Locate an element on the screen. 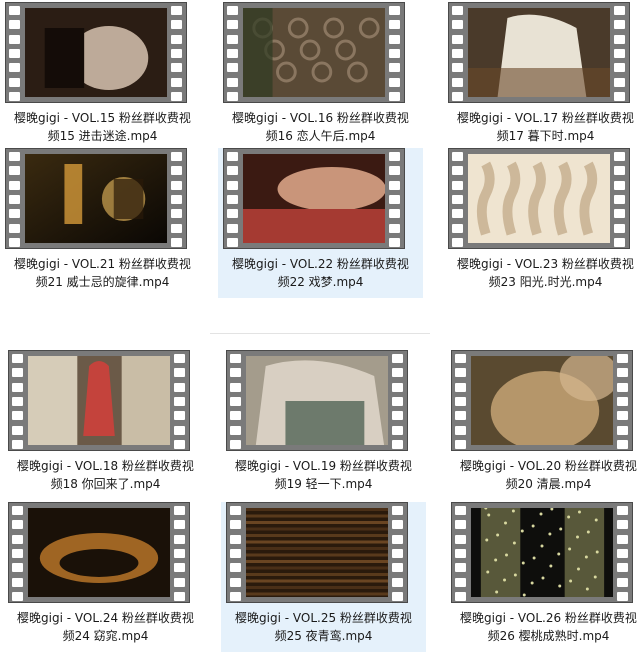 The image size is (641, 657). file-name-line-1: 樱晚gigi - VOL.26 粉丝群收费视 is located at coordinates (548, 618).